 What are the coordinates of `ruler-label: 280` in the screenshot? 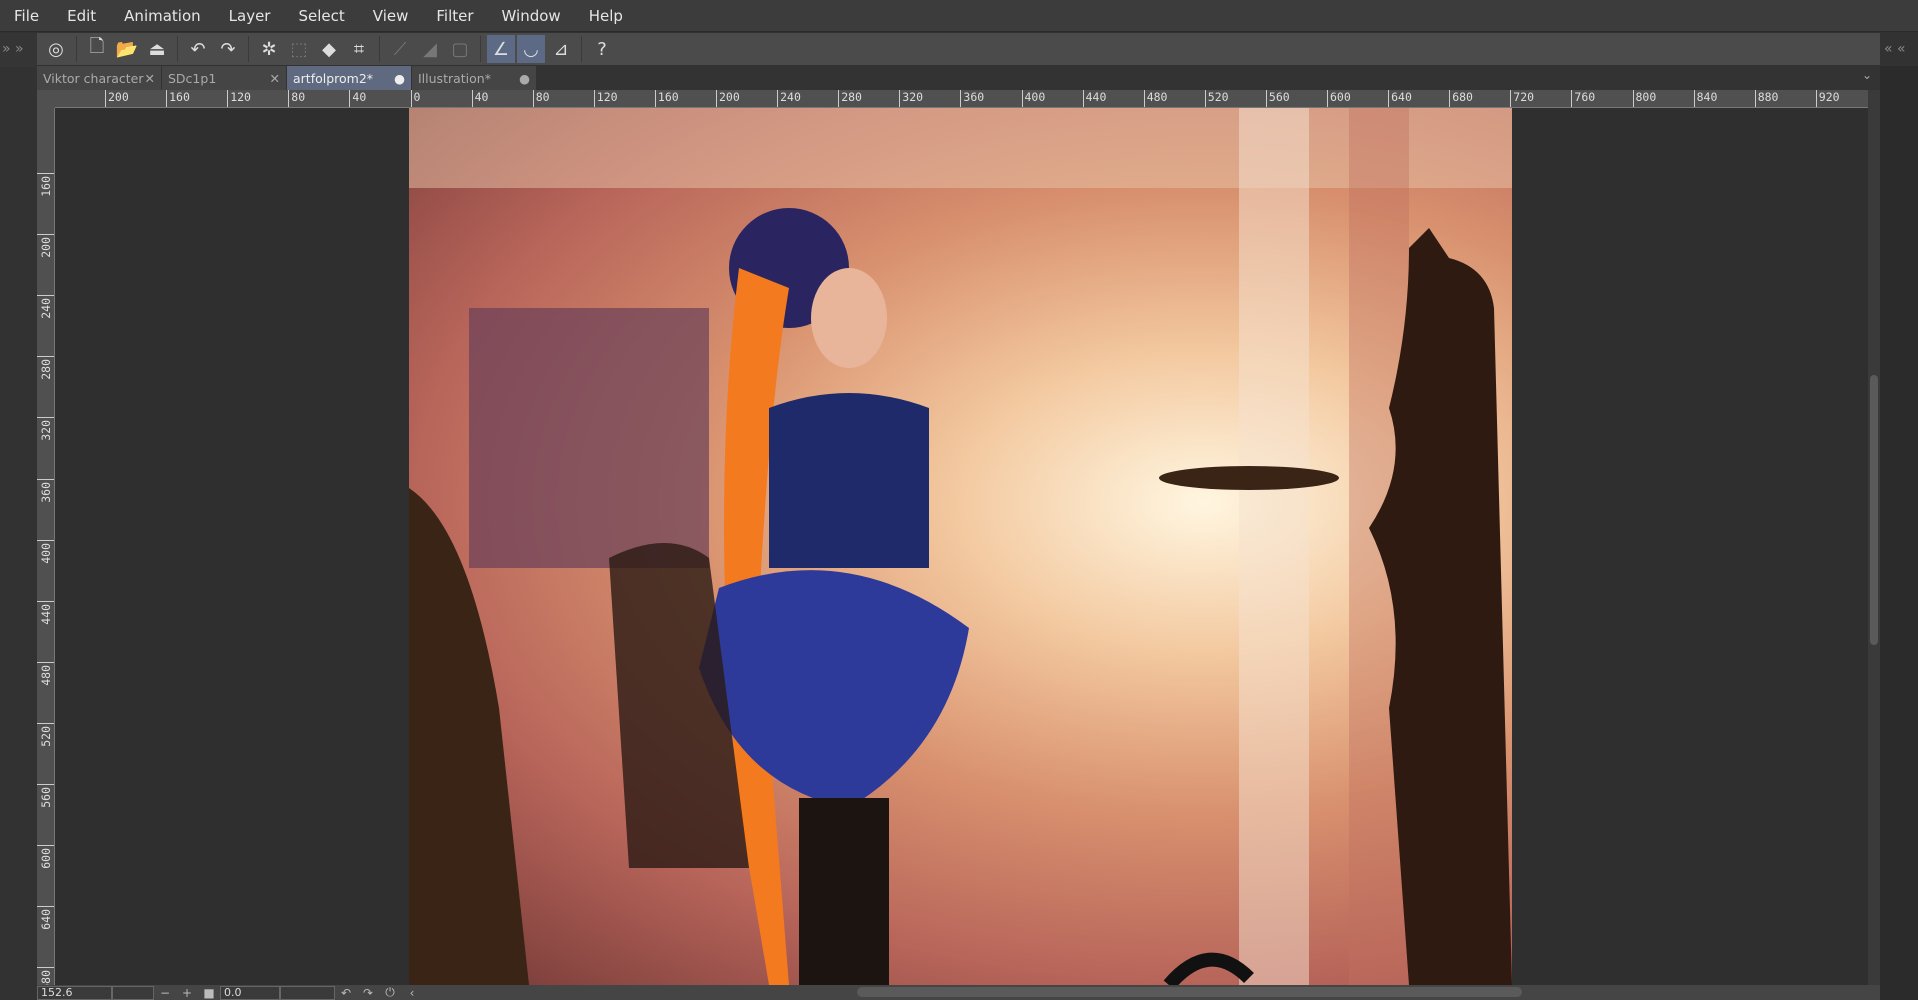 It's located at (45, 386).